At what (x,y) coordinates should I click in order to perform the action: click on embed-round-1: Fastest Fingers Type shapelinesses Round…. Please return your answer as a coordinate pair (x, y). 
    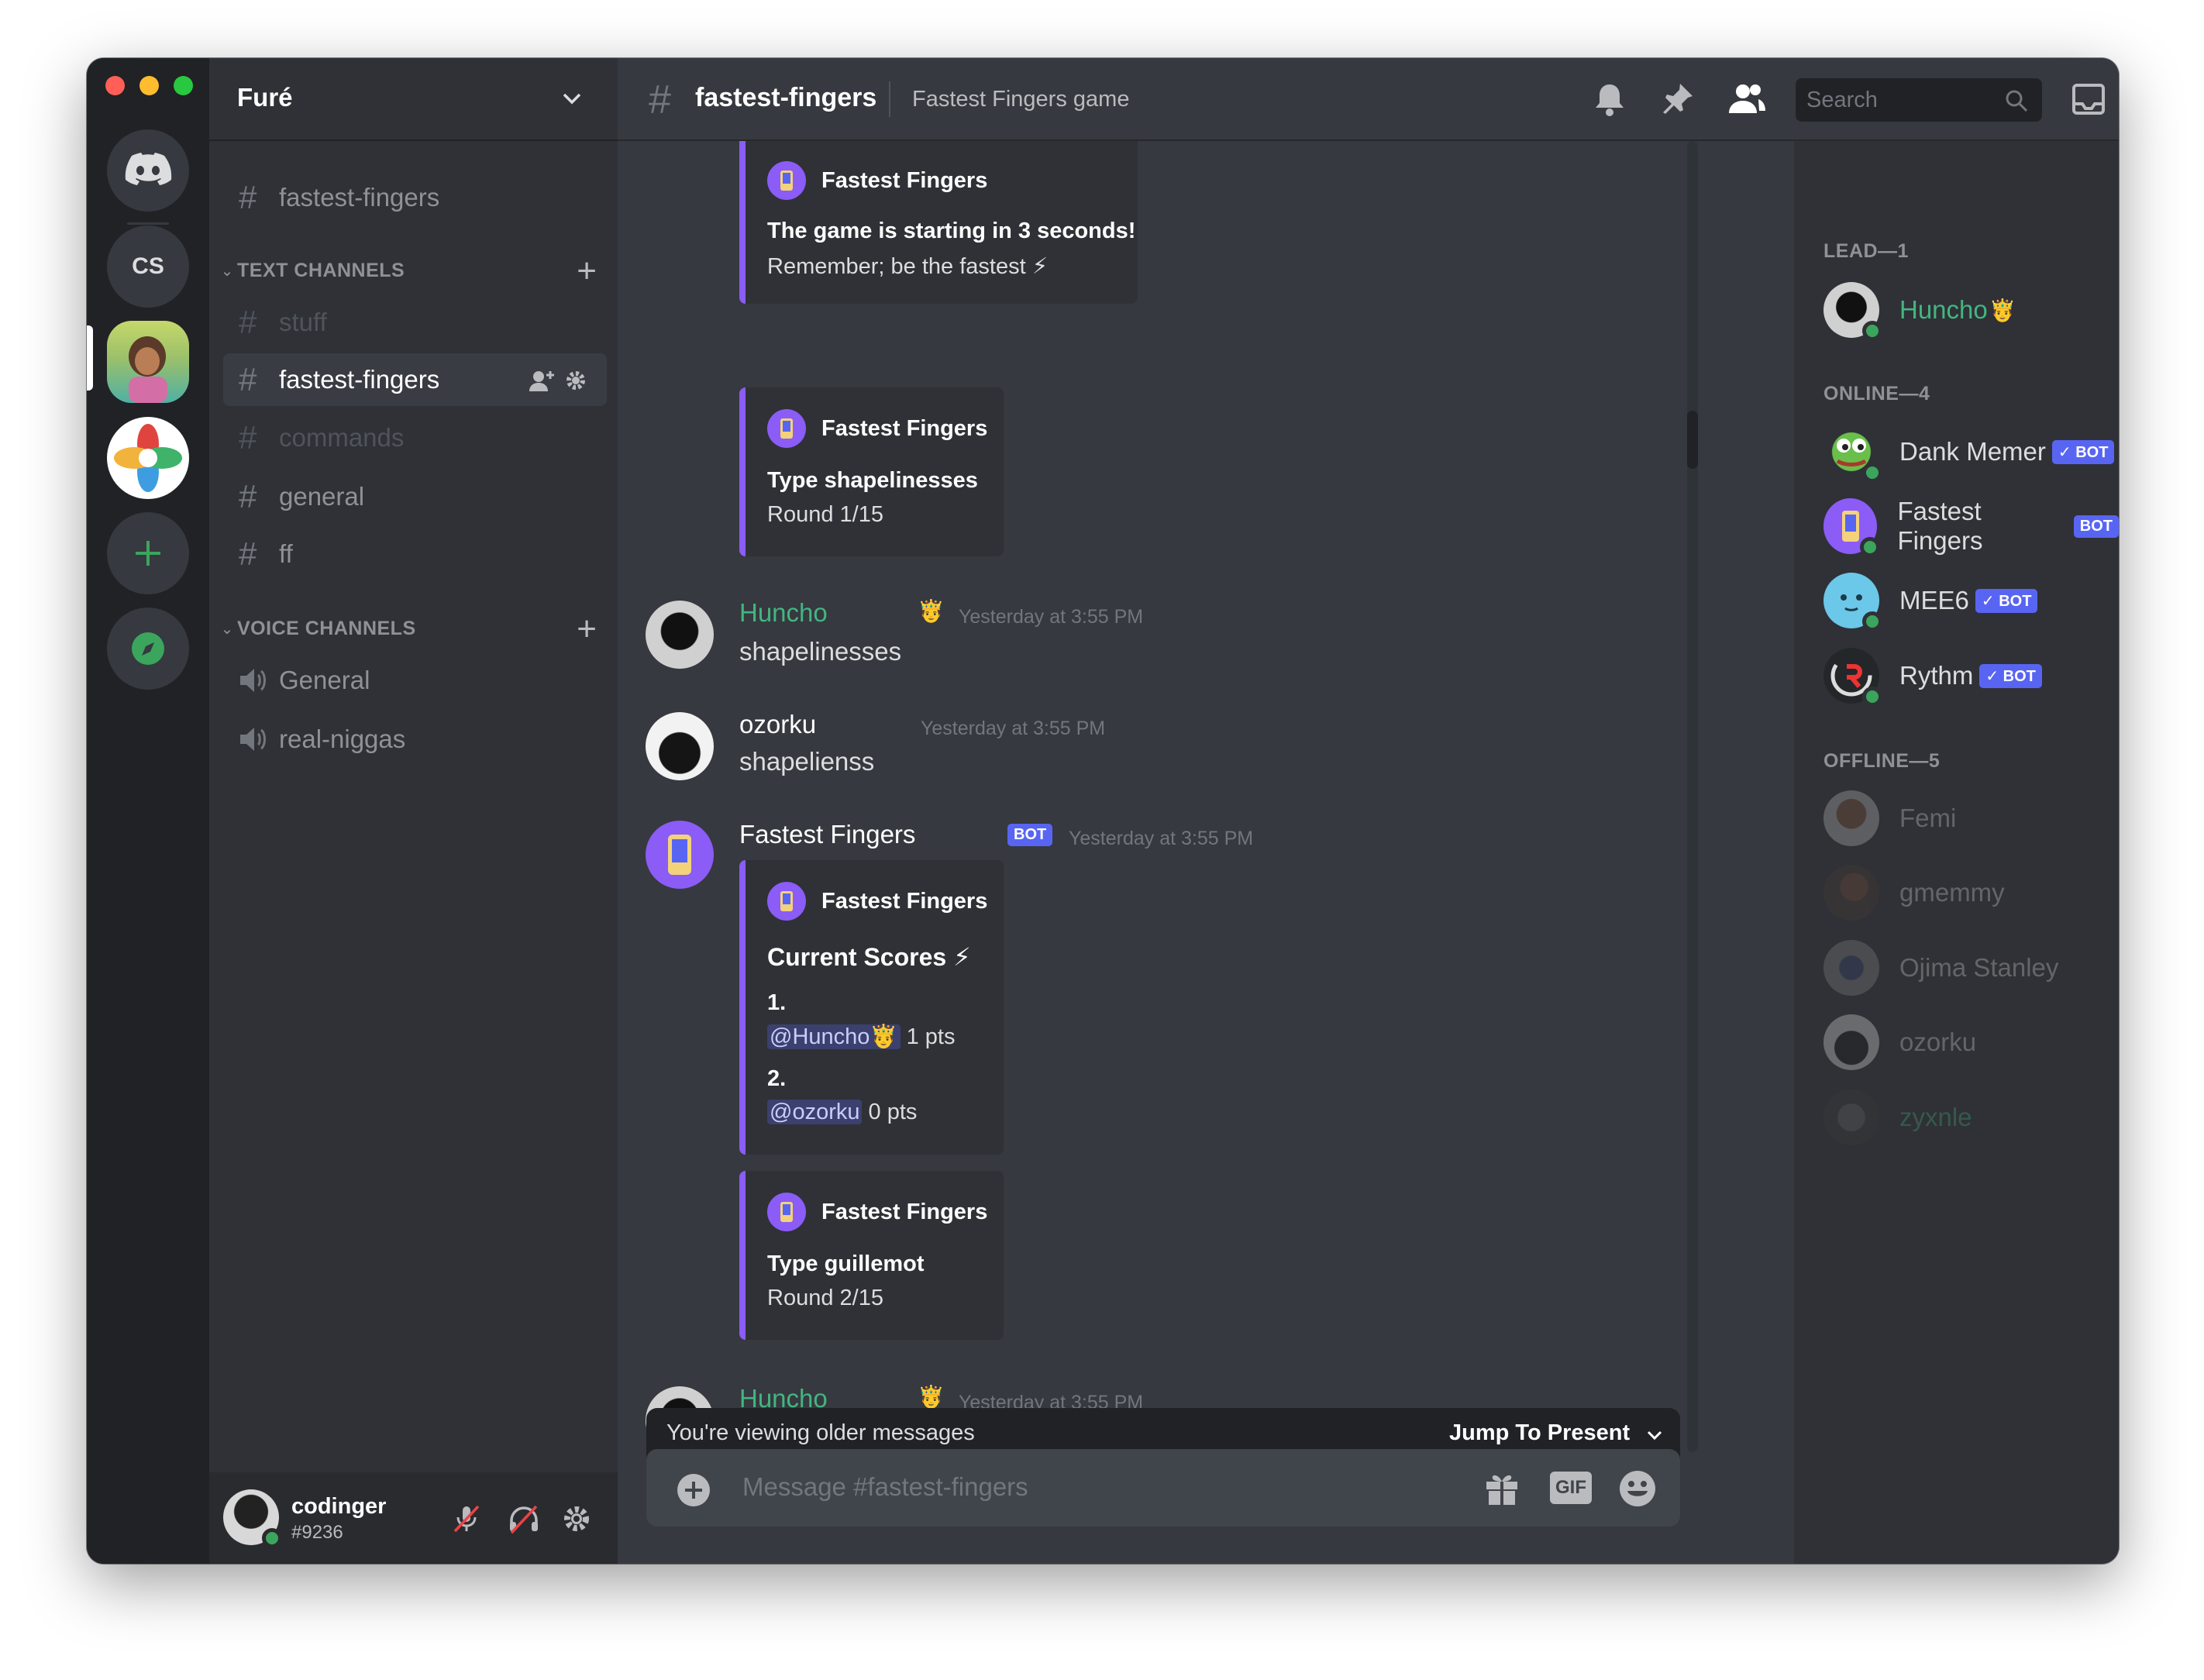
    Looking at the image, I should click on (871, 472).